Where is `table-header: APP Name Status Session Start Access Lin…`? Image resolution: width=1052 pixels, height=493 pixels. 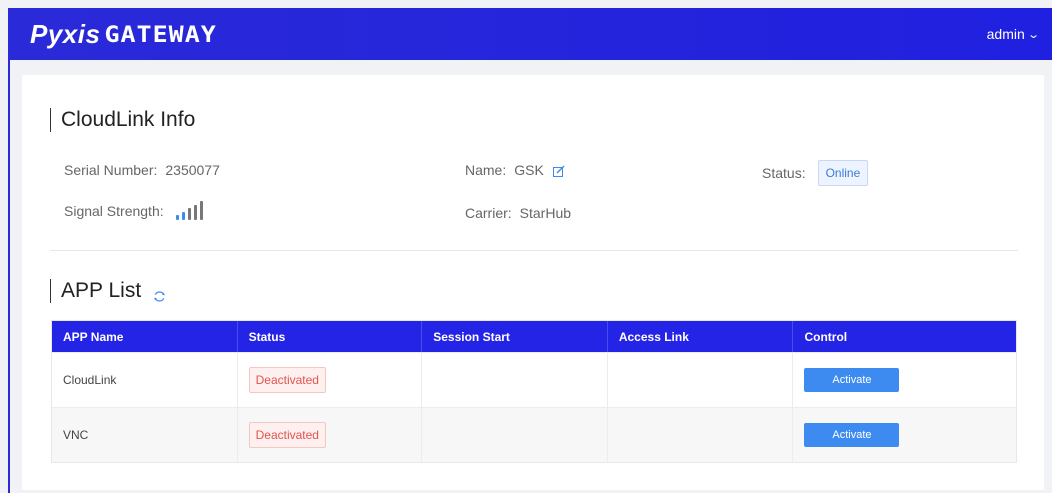 table-header: APP Name Status Session Start Access Lin… is located at coordinates (534, 336).